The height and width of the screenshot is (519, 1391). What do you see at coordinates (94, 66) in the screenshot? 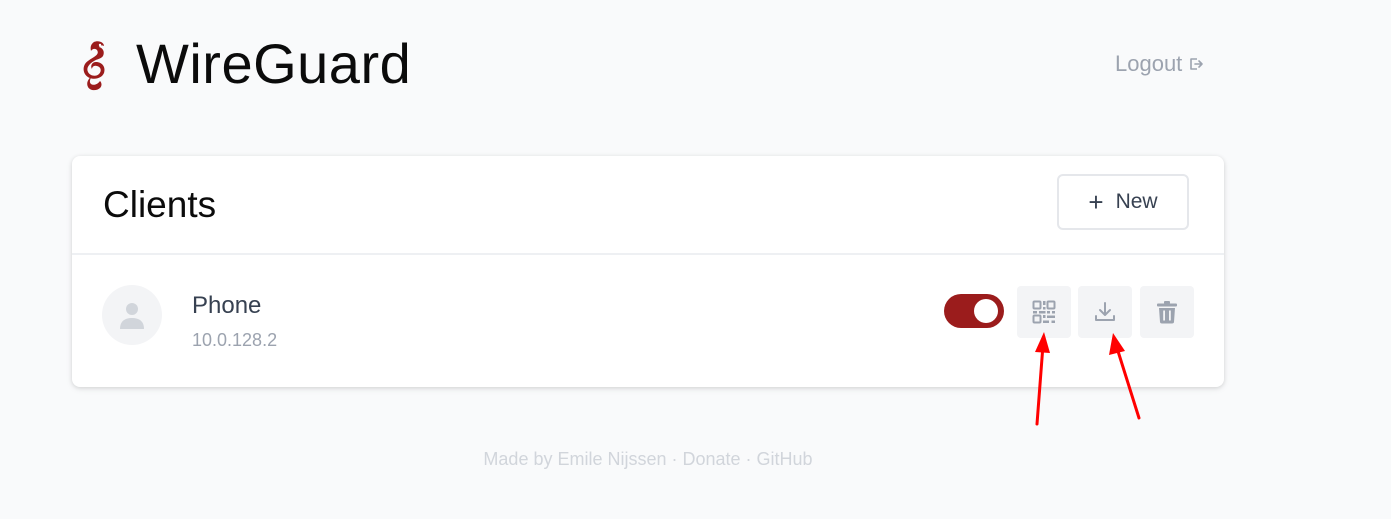
I see `wireguard-logo-icon` at bounding box center [94, 66].